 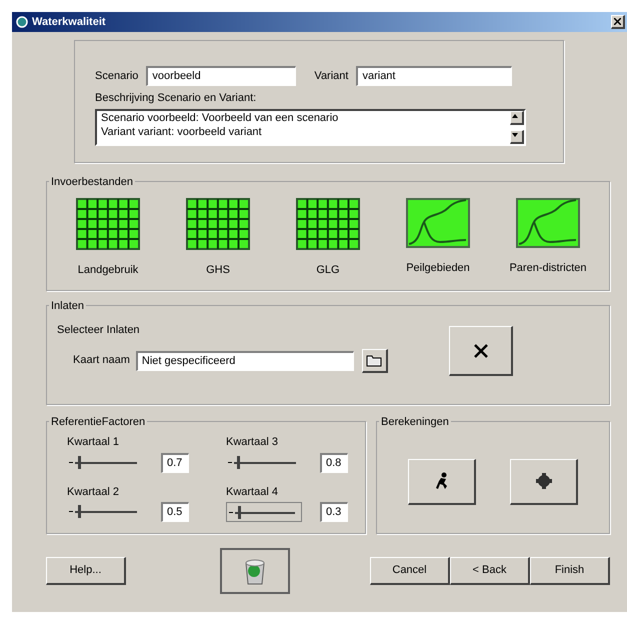 I want to click on factor-value-field: 0.8, so click(x=334, y=462).